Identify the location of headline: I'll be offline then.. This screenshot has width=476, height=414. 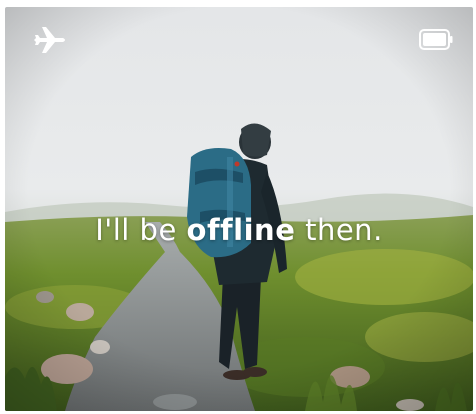
(239, 230).